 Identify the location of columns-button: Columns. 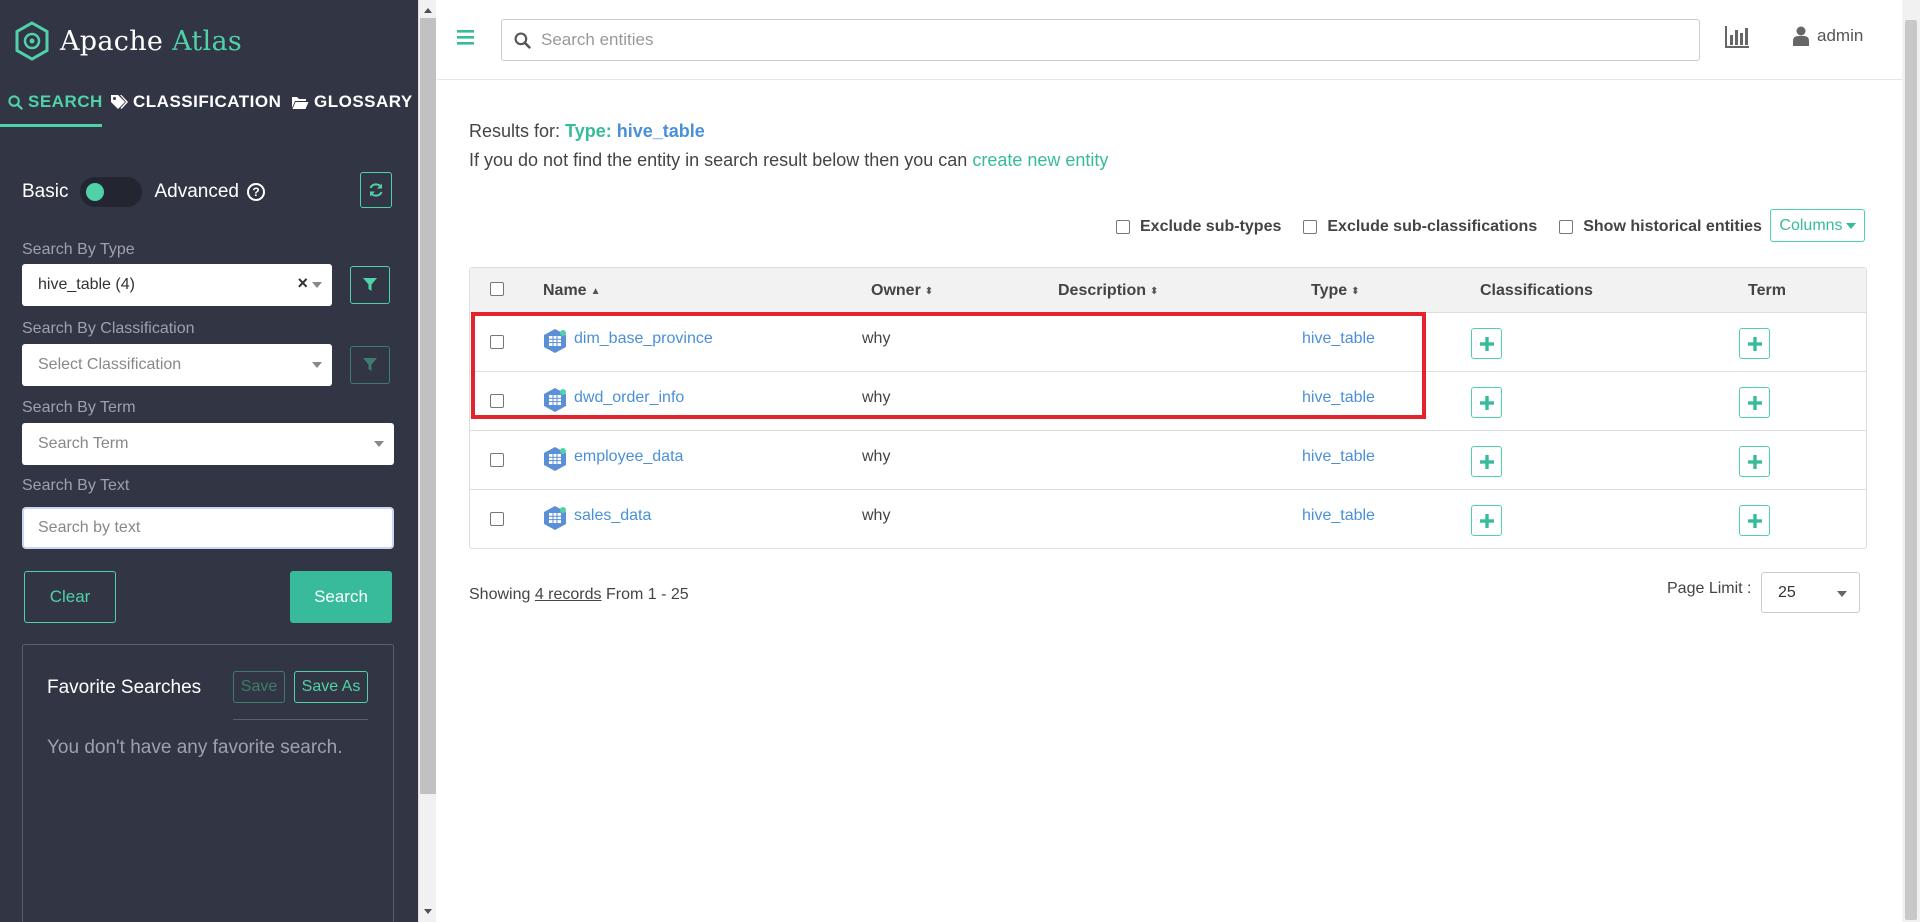
(1817, 225).